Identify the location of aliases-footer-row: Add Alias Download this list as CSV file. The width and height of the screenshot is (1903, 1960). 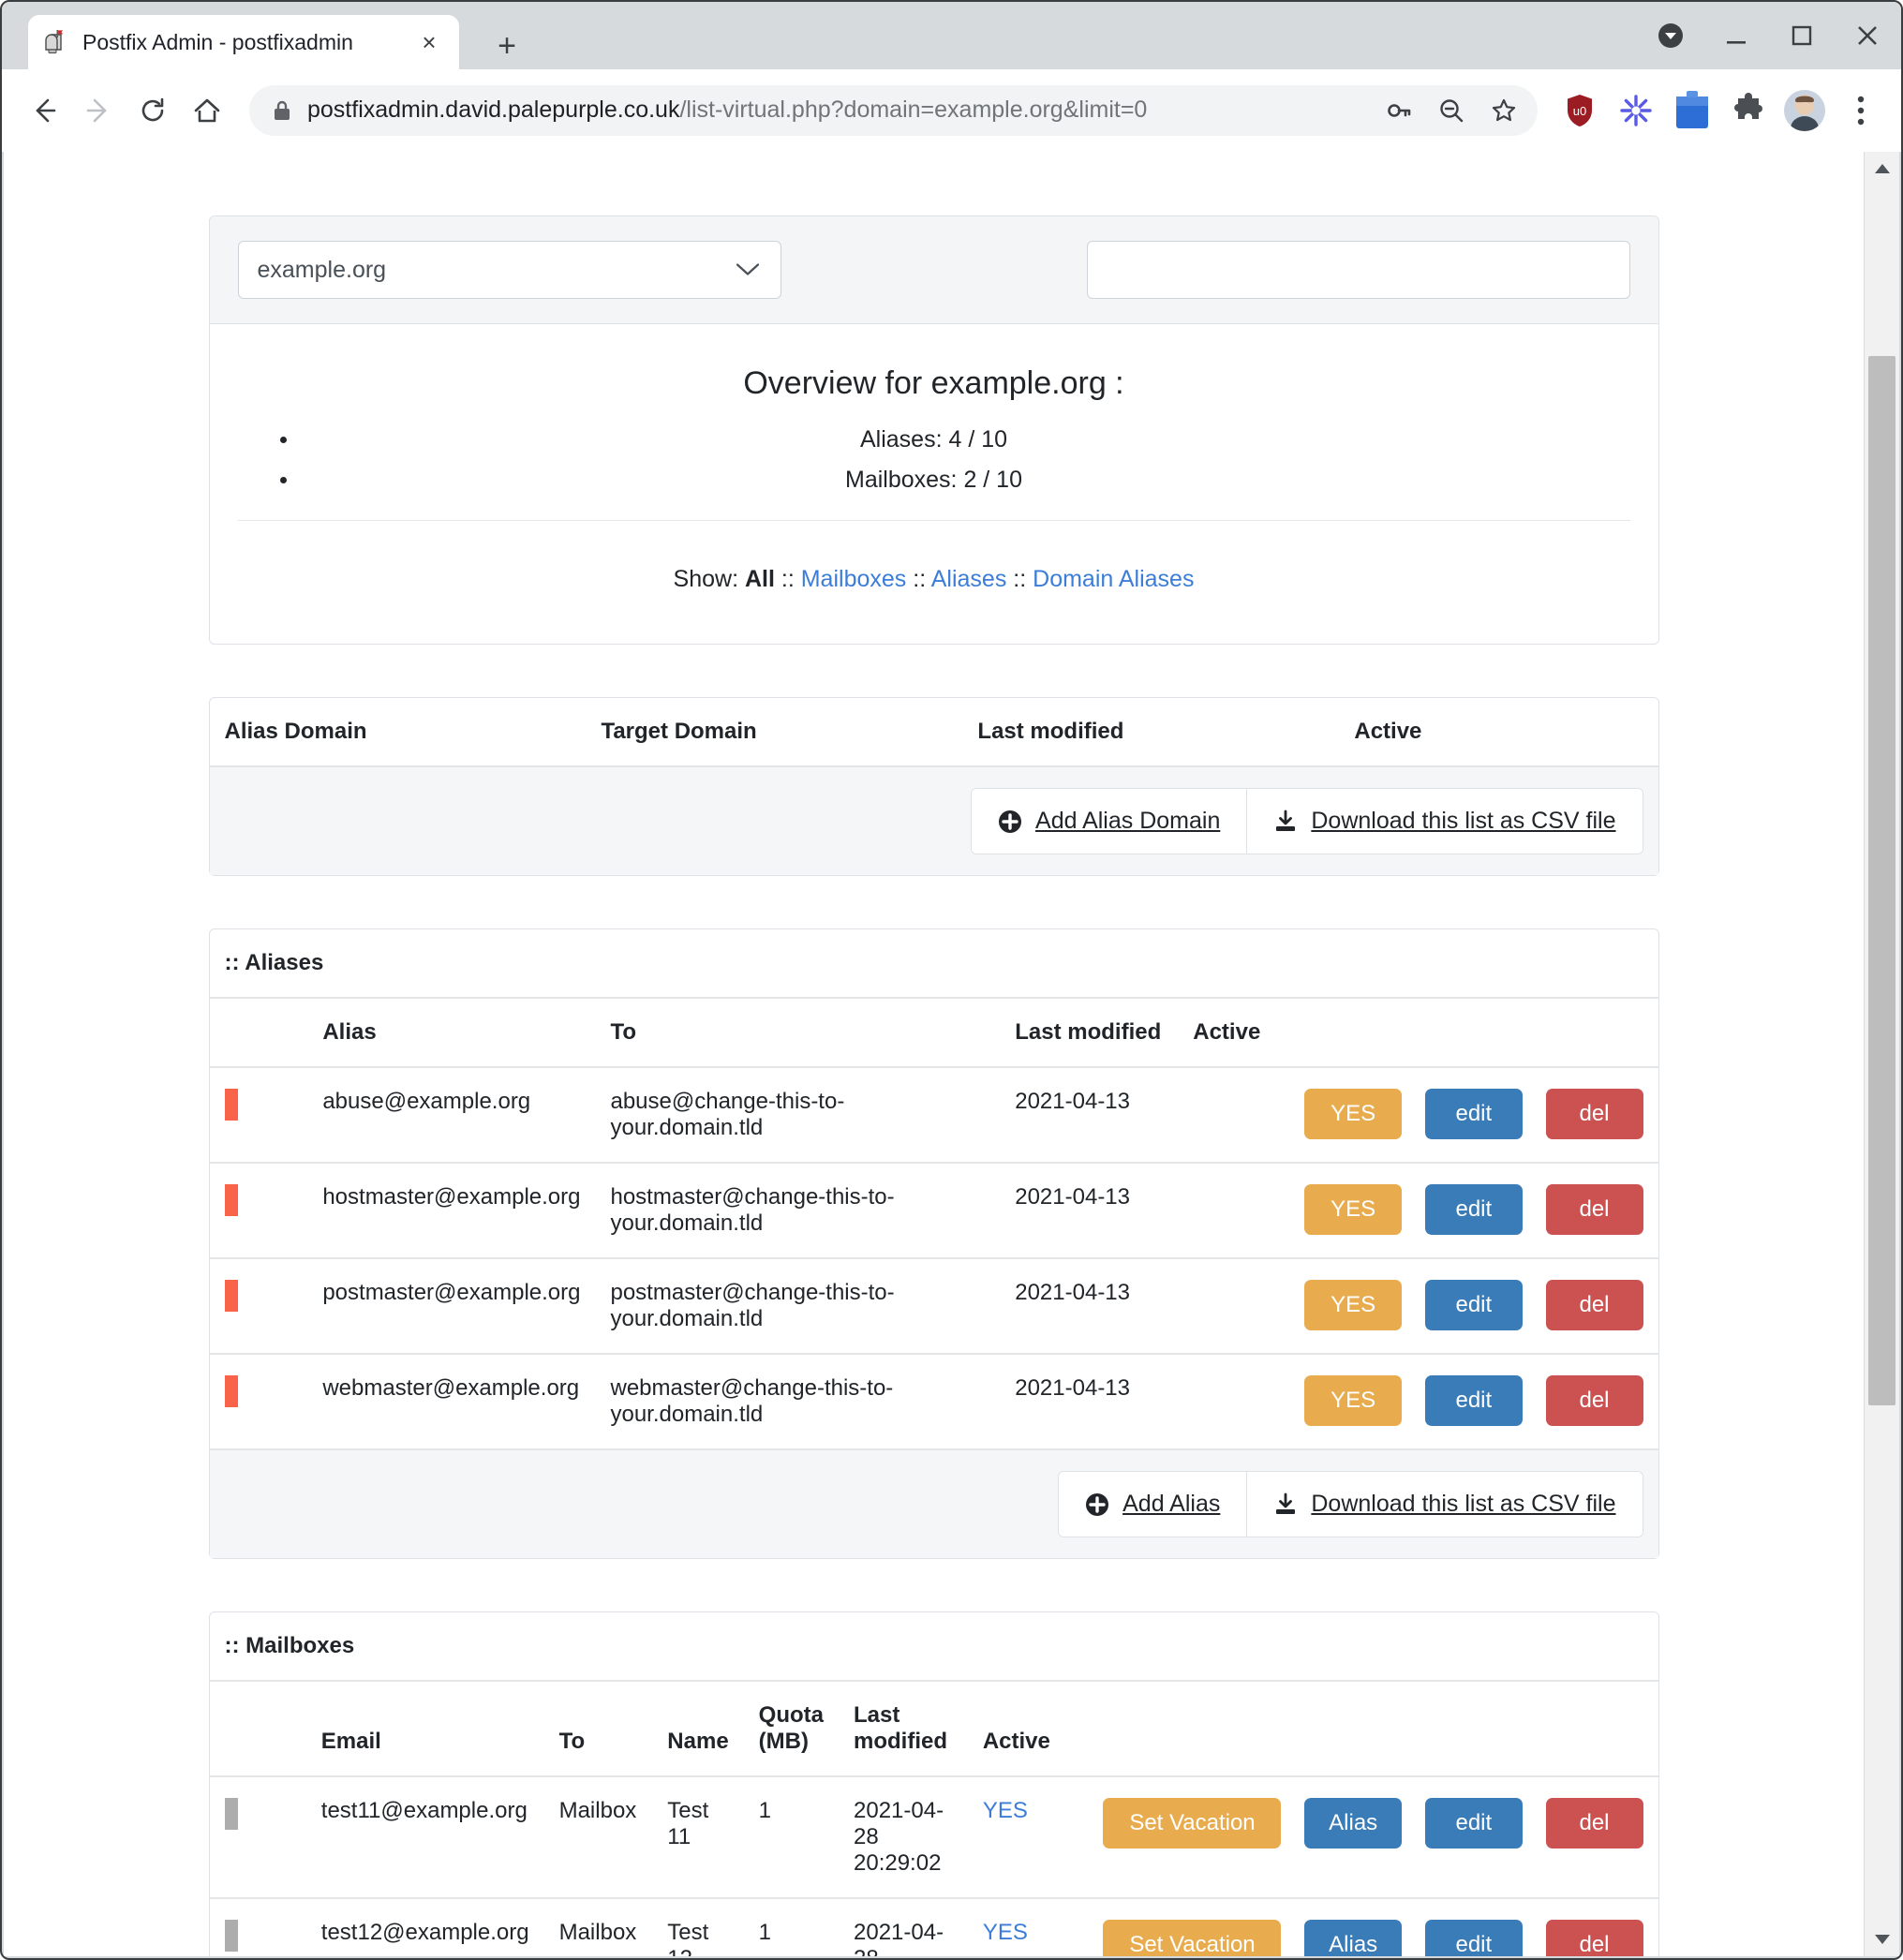
(934, 1503).